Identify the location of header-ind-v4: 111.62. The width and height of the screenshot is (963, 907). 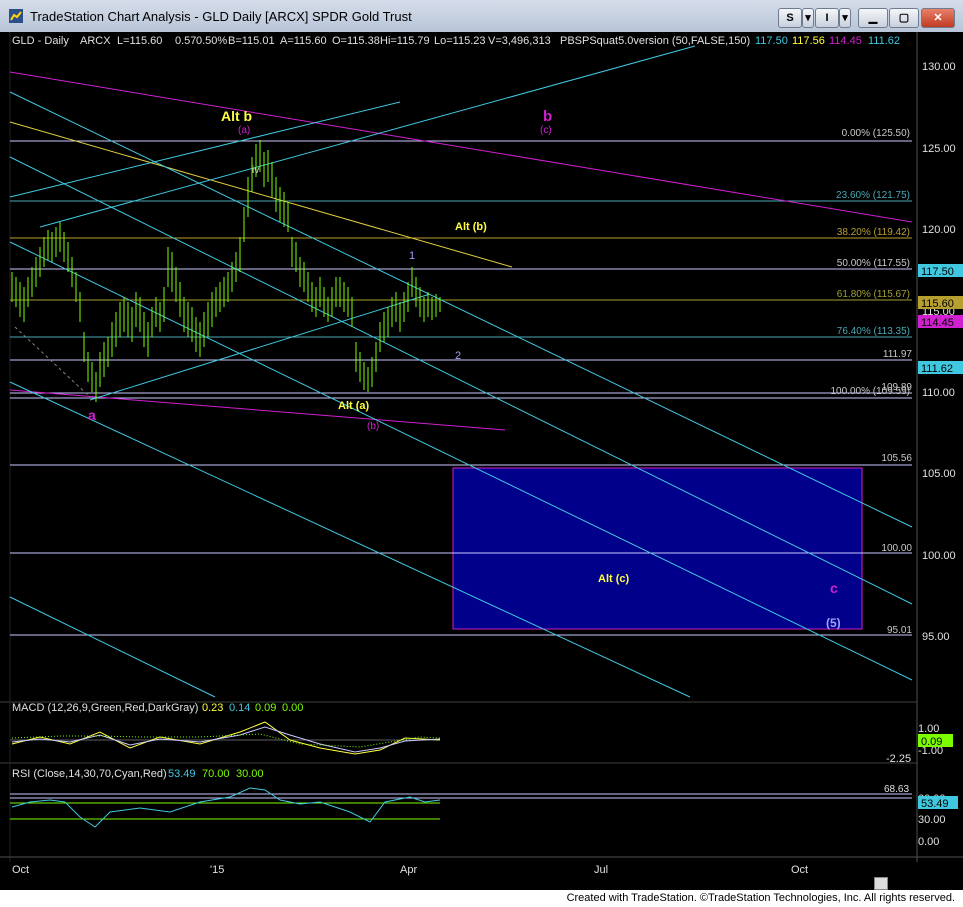
(884, 41).